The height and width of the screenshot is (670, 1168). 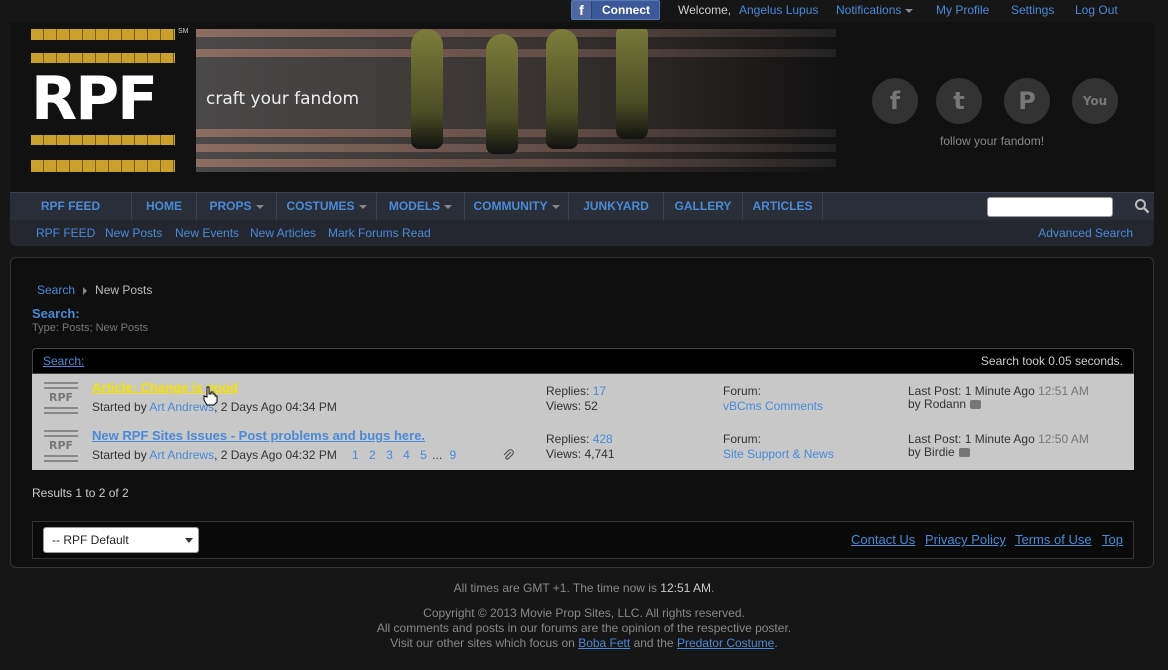 What do you see at coordinates (1050, 207) in the screenshot?
I see `search-input` at bounding box center [1050, 207].